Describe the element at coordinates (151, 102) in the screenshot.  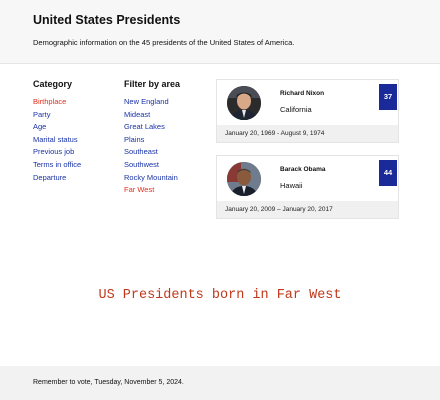
I see `filter-item-new-england: New England` at that location.